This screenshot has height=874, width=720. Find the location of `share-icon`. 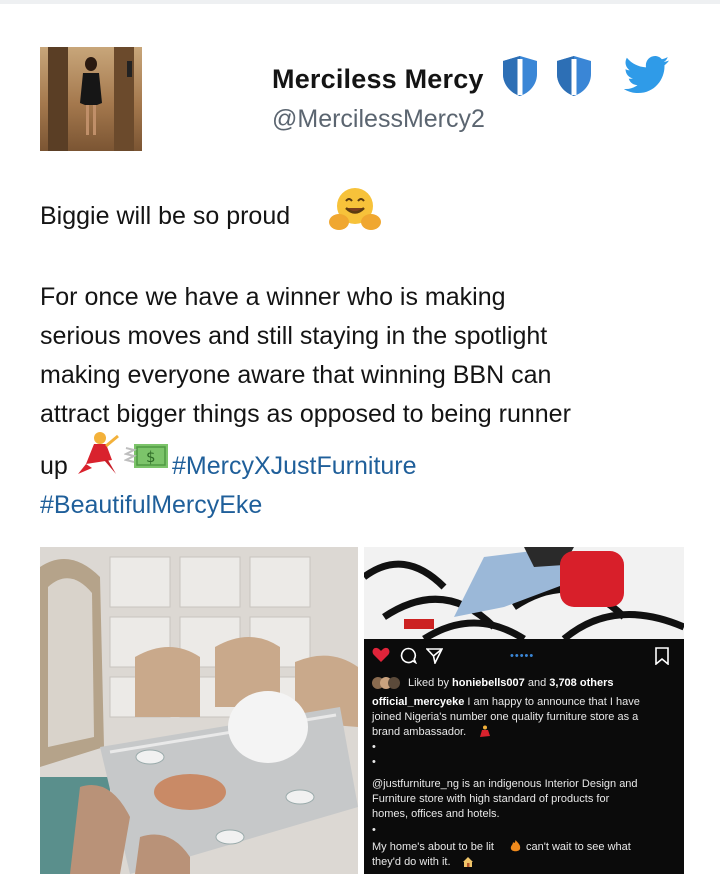

share-icon is located at coordinates (434, 655).